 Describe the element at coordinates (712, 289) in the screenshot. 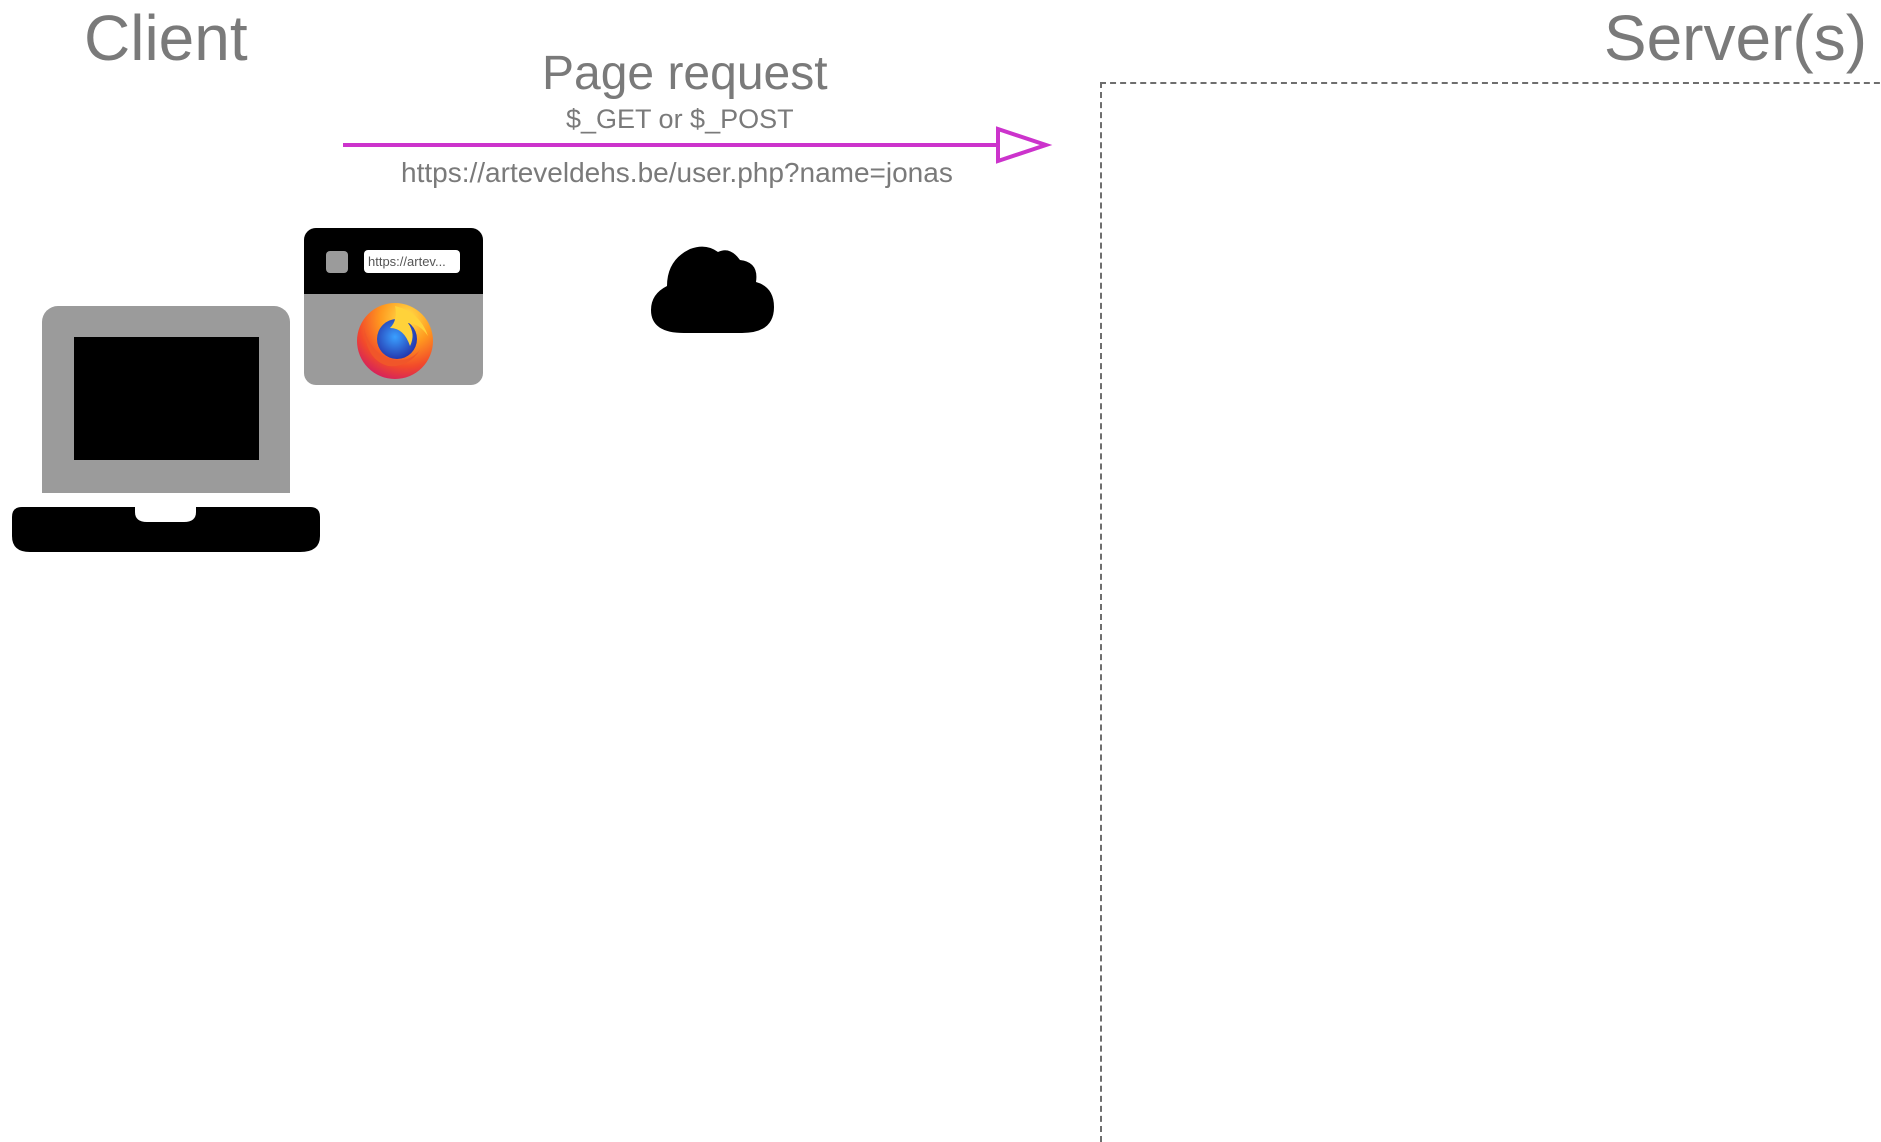

I see `cloud-icon` at that location.